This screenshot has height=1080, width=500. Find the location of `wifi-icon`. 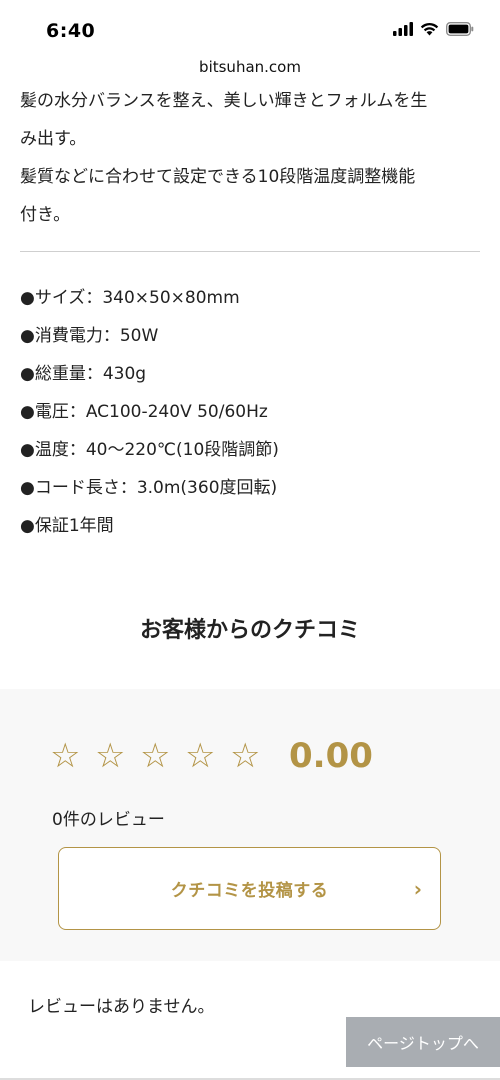

wifi-icon is located at coordinates (429, 29).